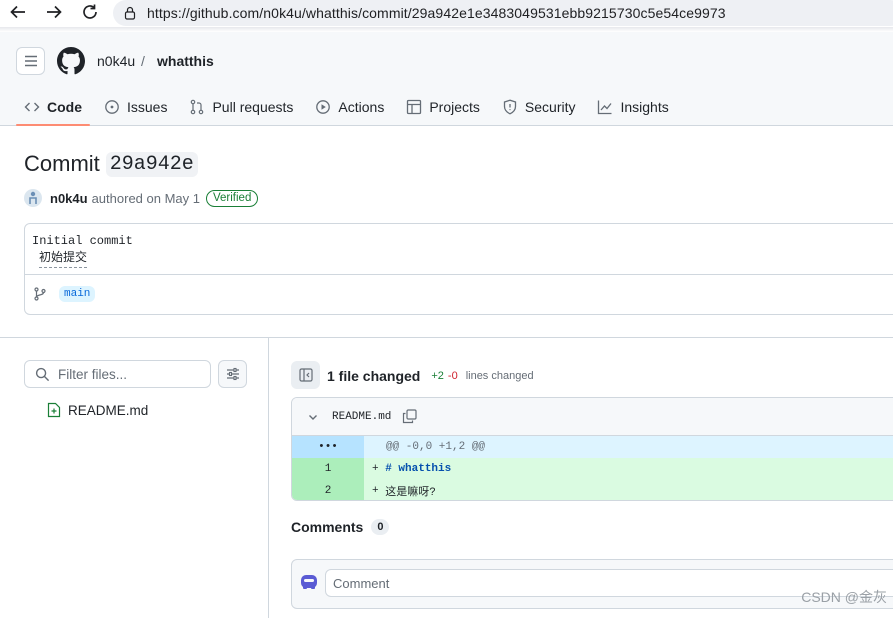  What do you see at coordinates (197, 107) in the screenshot?
I see `pull-request-icon` at bounding box center [197, 107].